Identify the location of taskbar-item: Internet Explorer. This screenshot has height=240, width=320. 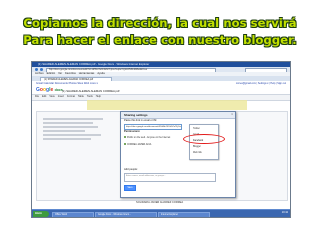
(184, 214).